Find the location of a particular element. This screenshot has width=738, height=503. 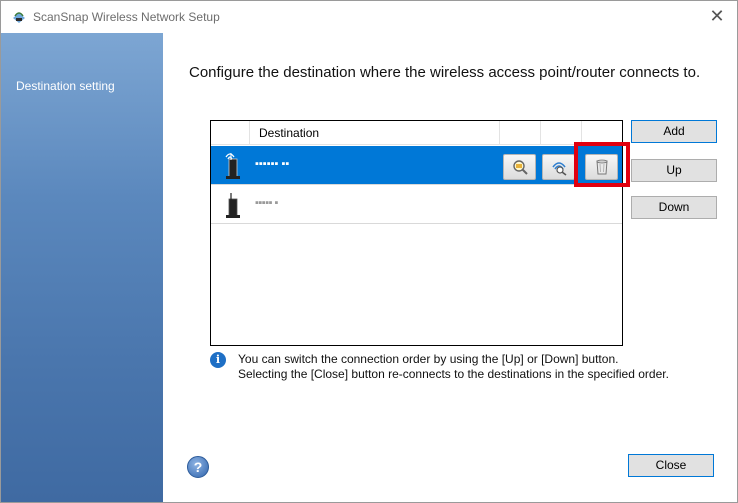

window-close-icon: ✕ is located at coordinates (717, 17).